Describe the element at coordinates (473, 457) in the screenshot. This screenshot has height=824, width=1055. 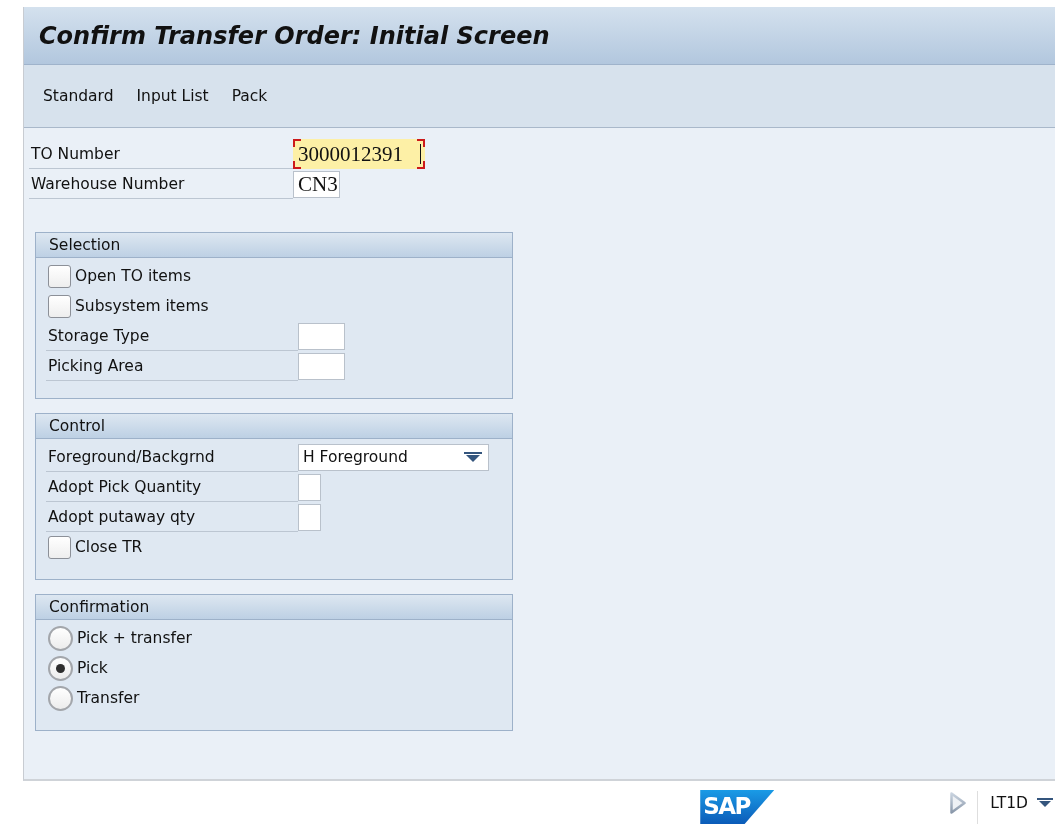
I see `dropdown-caret-icon` at that location.